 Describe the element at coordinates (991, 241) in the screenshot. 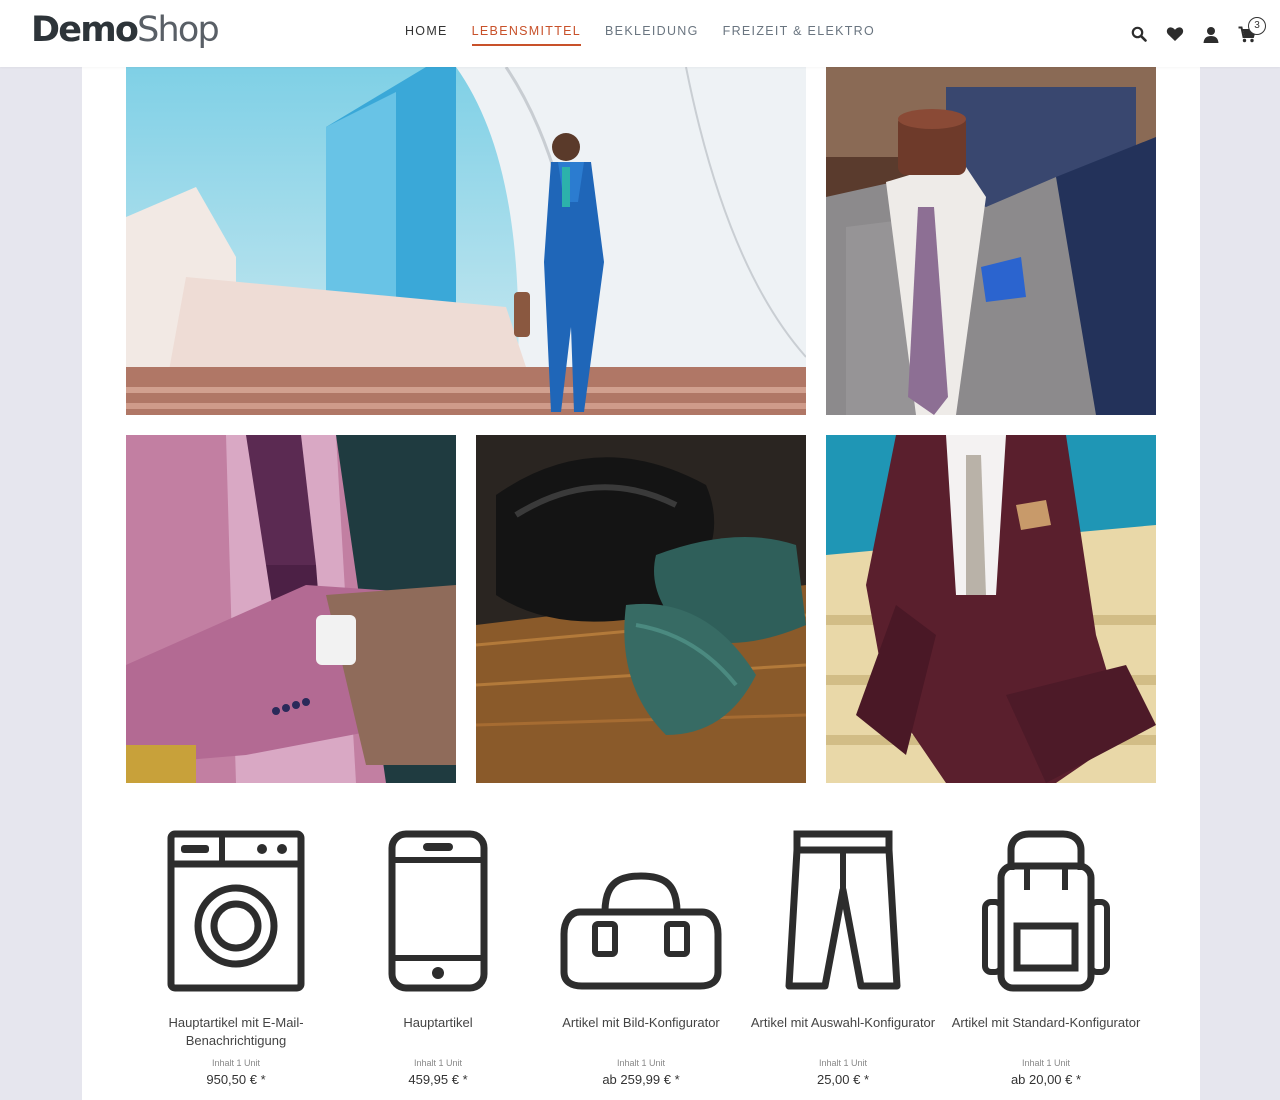

I see `plaid-suit-mannequin-photo` at that location.